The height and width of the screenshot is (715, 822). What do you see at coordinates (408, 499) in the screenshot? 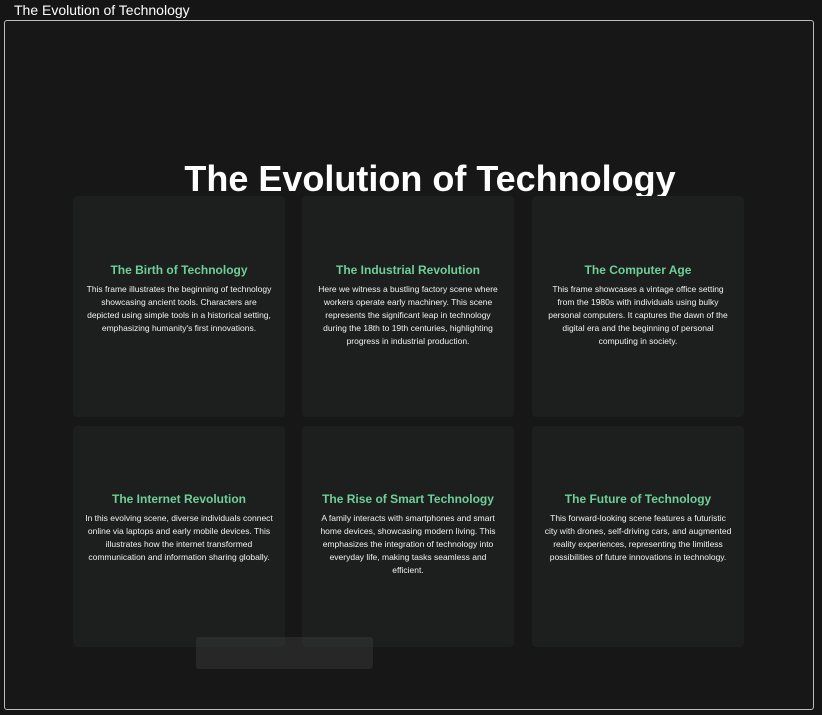
I see `card-title: The Rise of Smart Technology` at bounding box center [408, 499].